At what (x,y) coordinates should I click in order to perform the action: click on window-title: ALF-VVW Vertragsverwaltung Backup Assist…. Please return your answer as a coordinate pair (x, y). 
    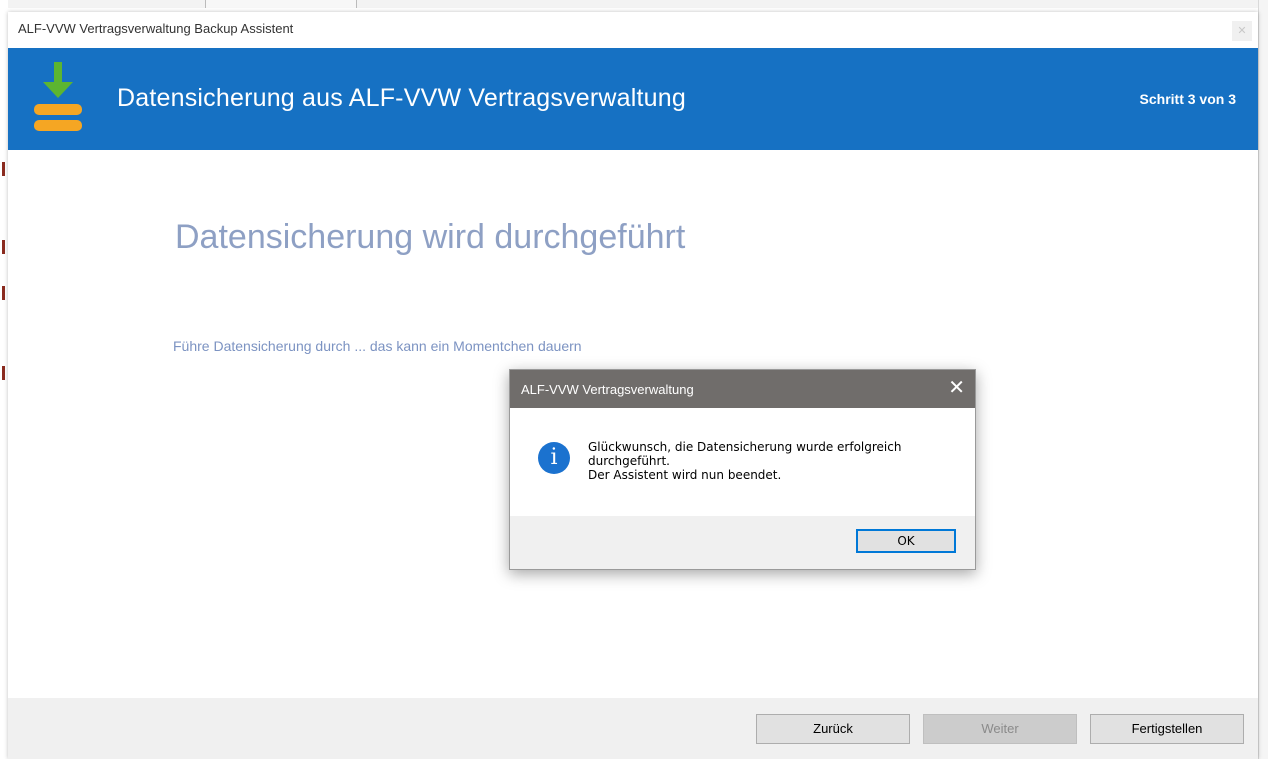
    Looking at the image, I should click on (156, 28).